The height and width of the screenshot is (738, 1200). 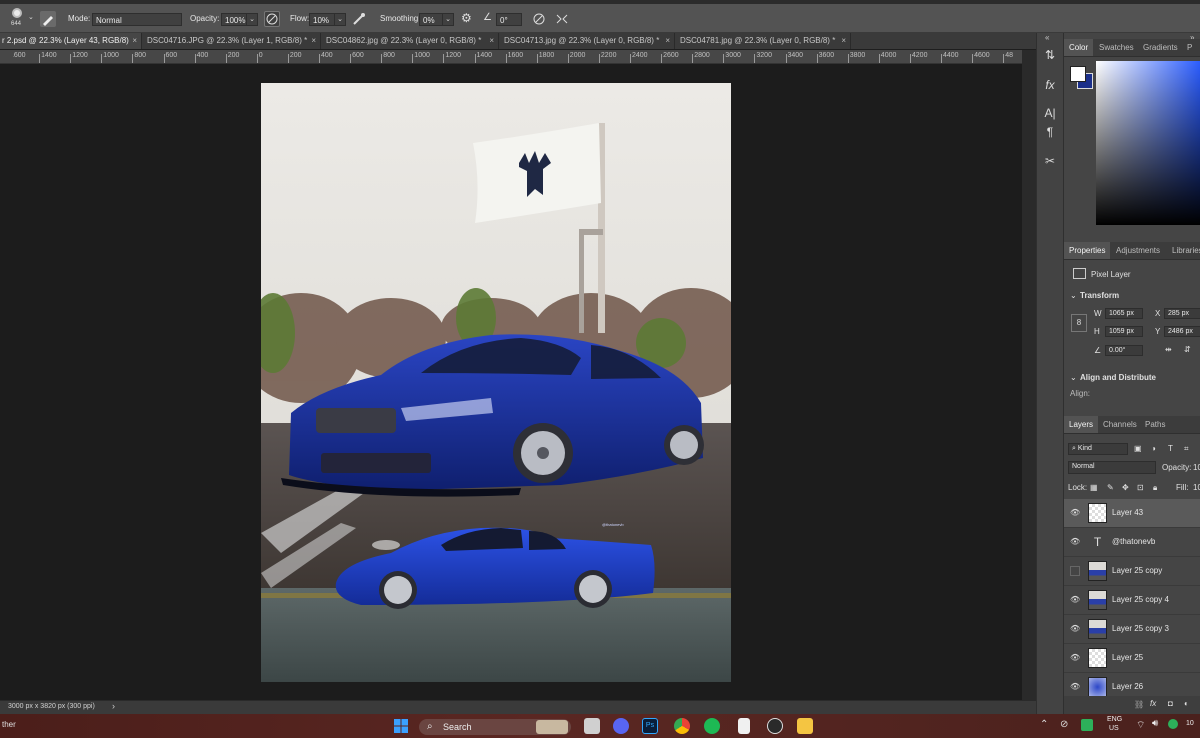 What do you see at coordinates (1081, 424) in the screenshot?
I see `tab-layers: Layers` at bounding box center [1081, 424].